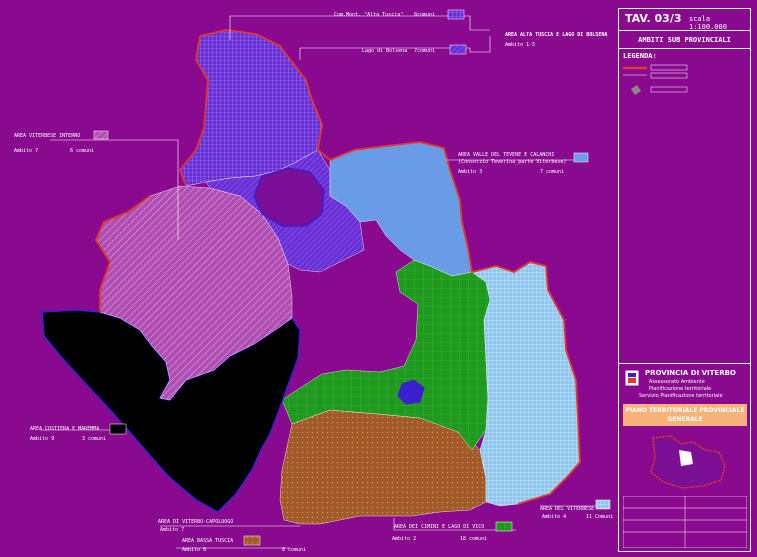  I want to click on scale-label: scala 1:100.000, so click(708, 23).